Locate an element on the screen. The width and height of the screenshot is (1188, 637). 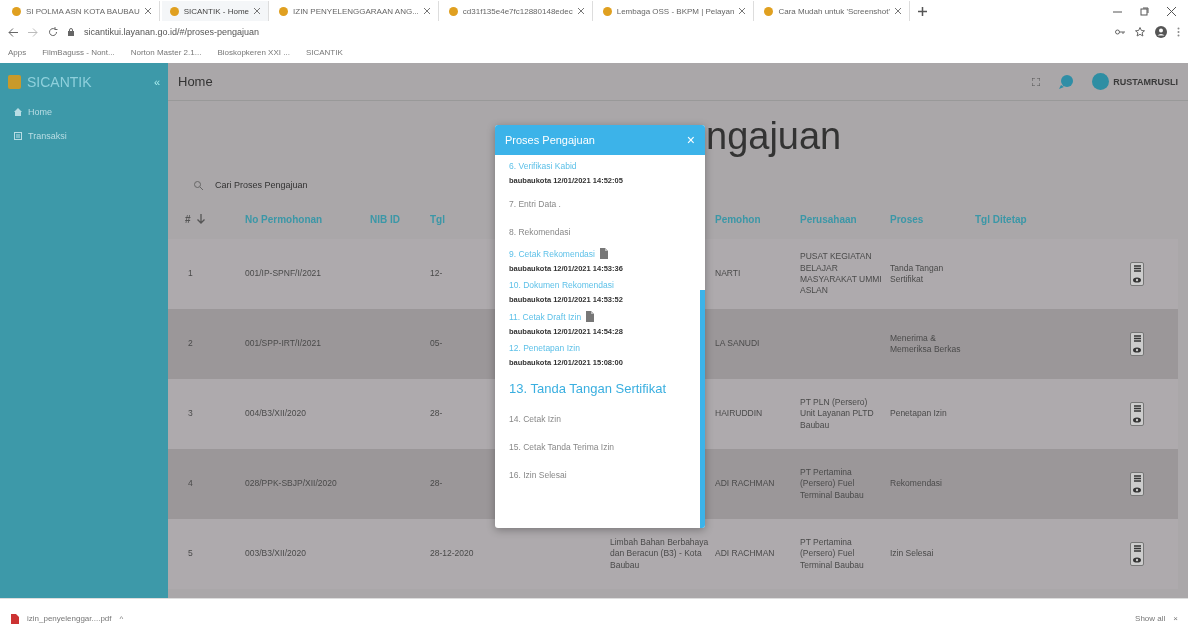
table-cell: 004/B3/XII/2020 is located at coordinates (275, 414).